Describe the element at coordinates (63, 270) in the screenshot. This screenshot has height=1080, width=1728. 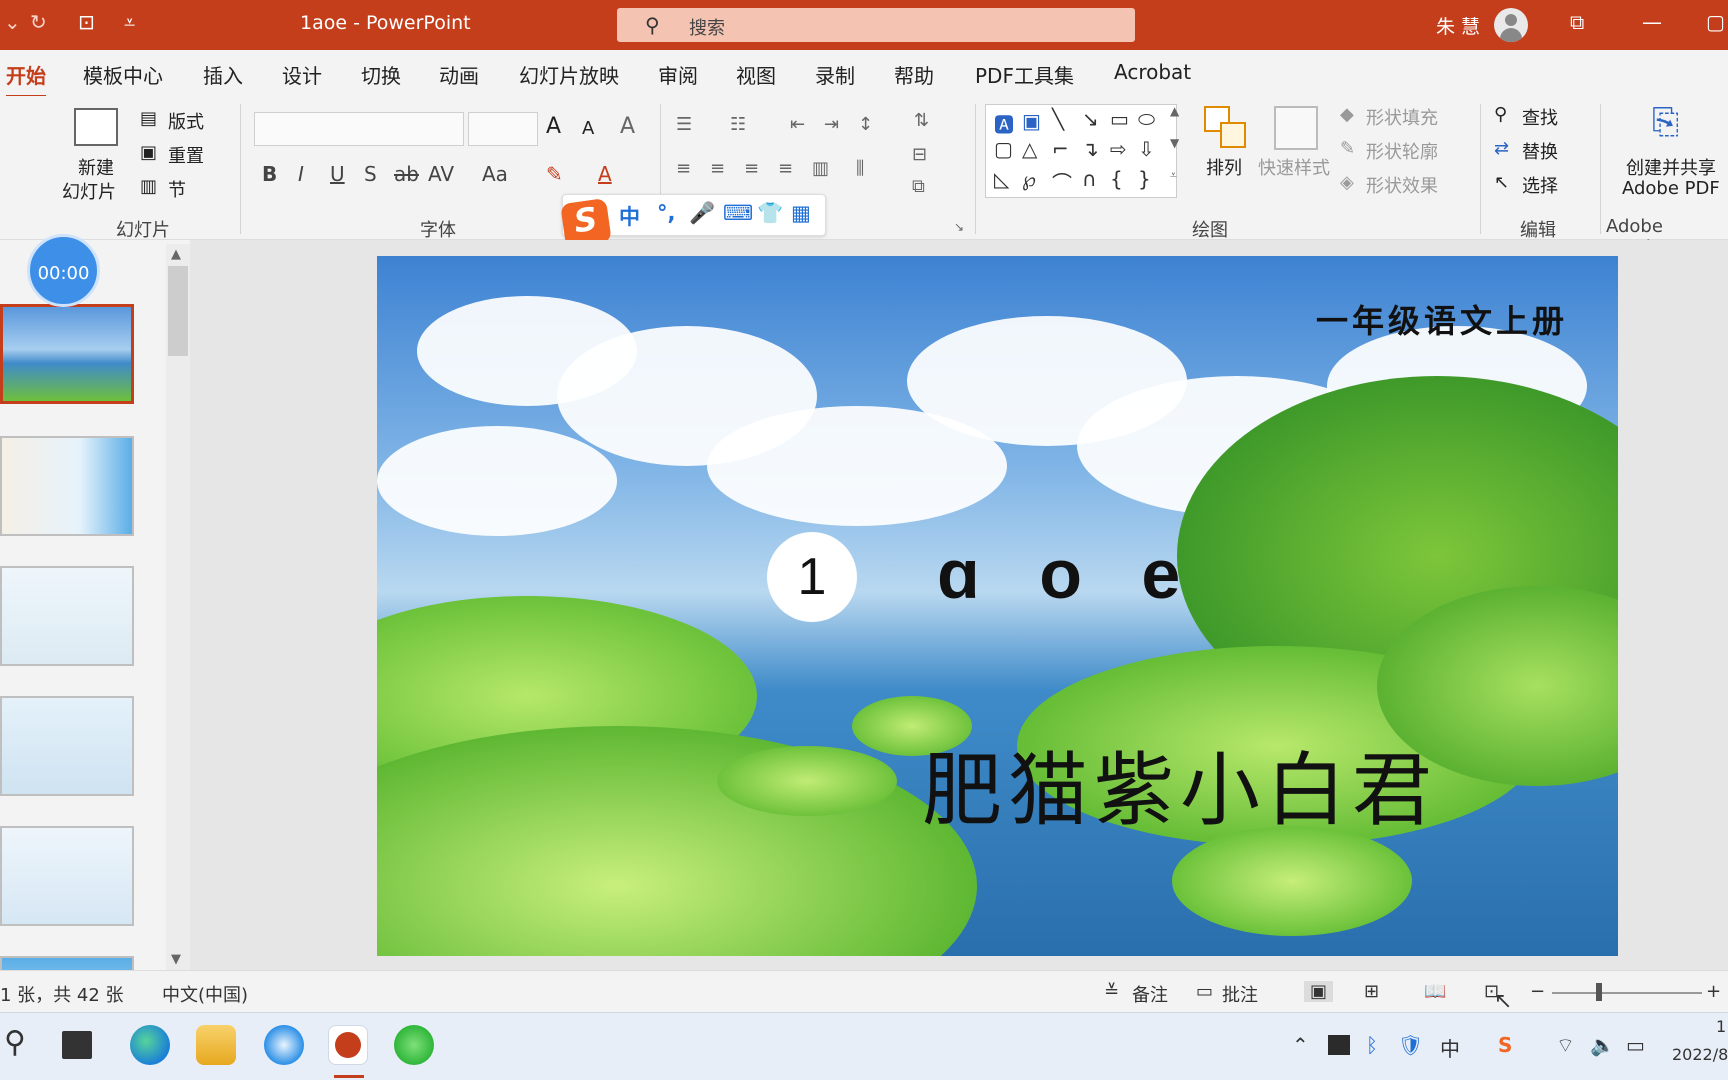
I see `recording-timer: 00:00` at that location.